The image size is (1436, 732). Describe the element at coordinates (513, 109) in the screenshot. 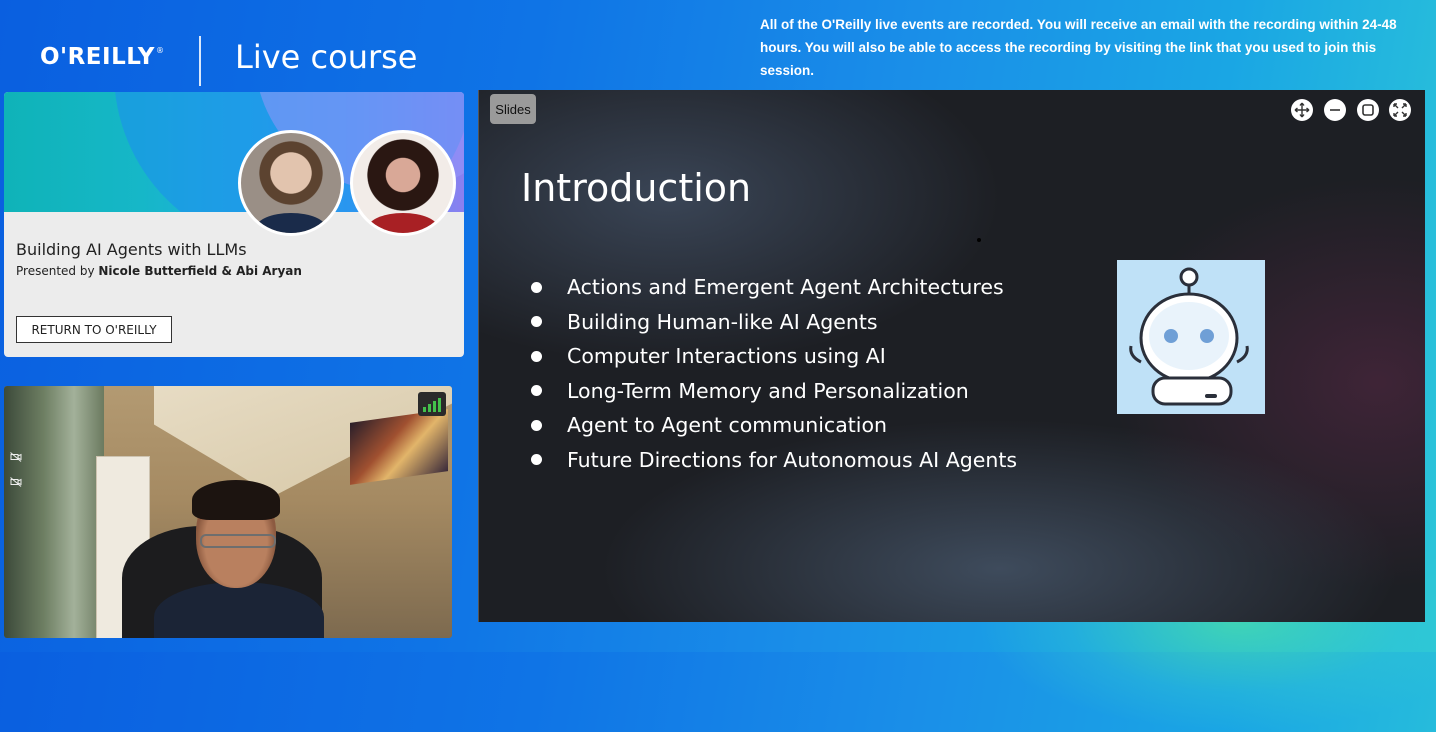

I see `slides-tab: Slides` at that location.